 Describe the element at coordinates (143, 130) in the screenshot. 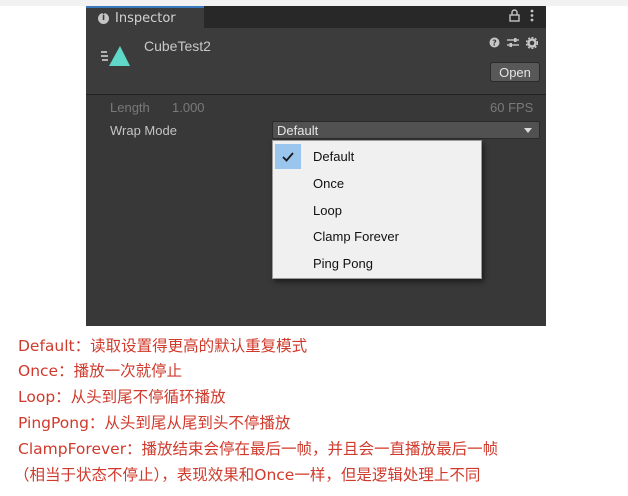

I see `wrap-mode-label: Wrap Mode` at that location.